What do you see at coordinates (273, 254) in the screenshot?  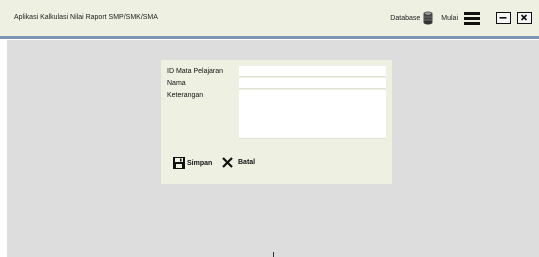 I see `text-cursor` at bounding box center [273, 254].